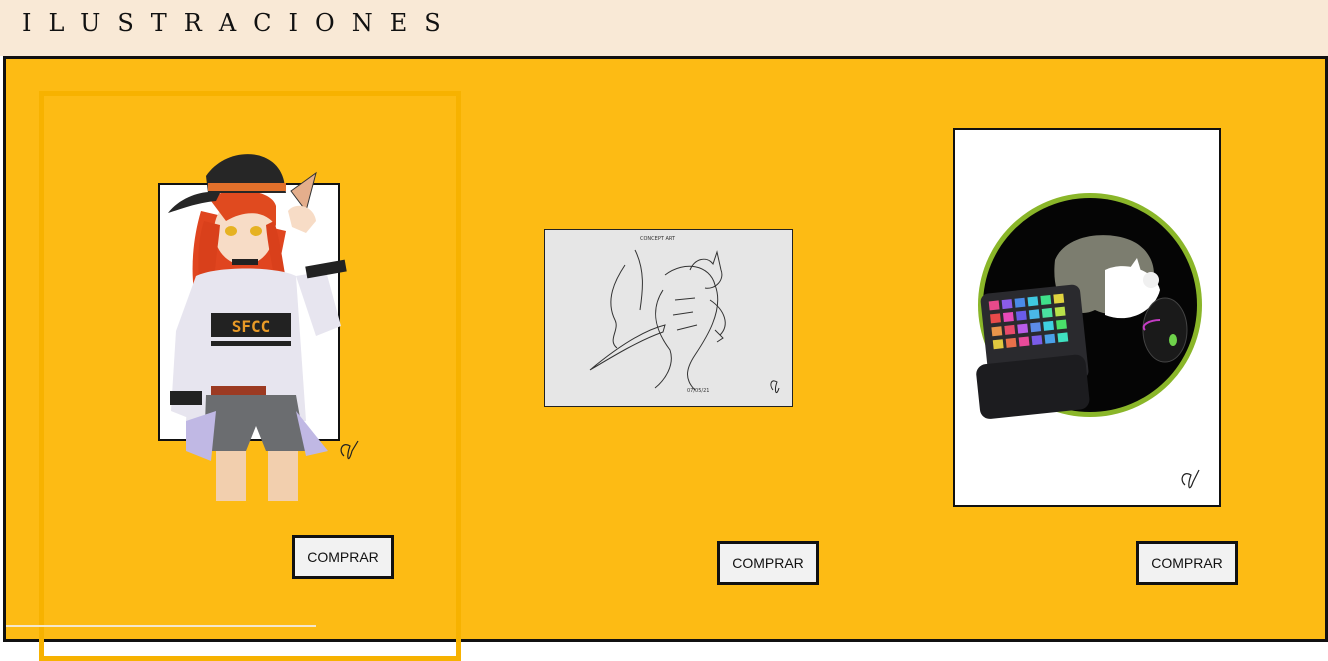 This screenshot has height=661, width=1328. What do you see at coordinates (1187, 563) in the screenshot?
I see `buy-button-3: COMPRAR` at bounding box center [1187, 563].